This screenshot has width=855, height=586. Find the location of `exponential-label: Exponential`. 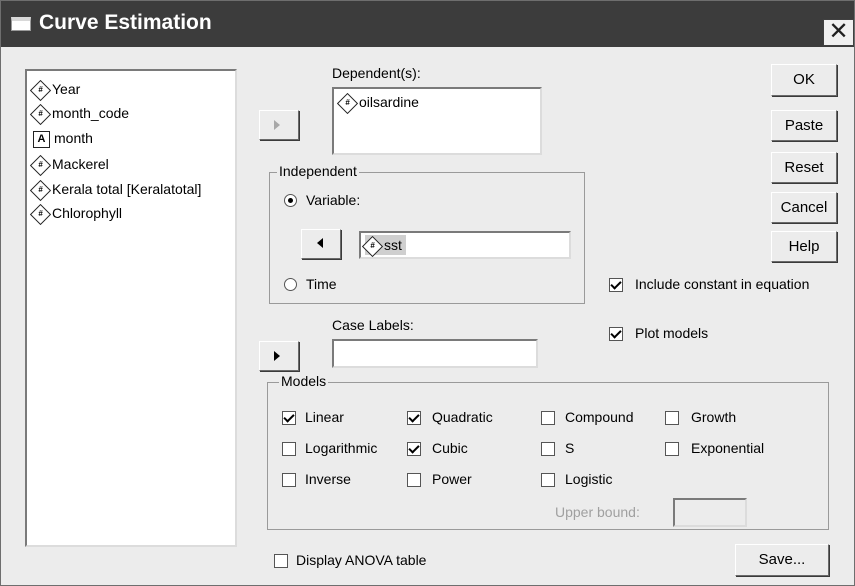

exponential-label: Exponential is located at coordinates (728, 448).